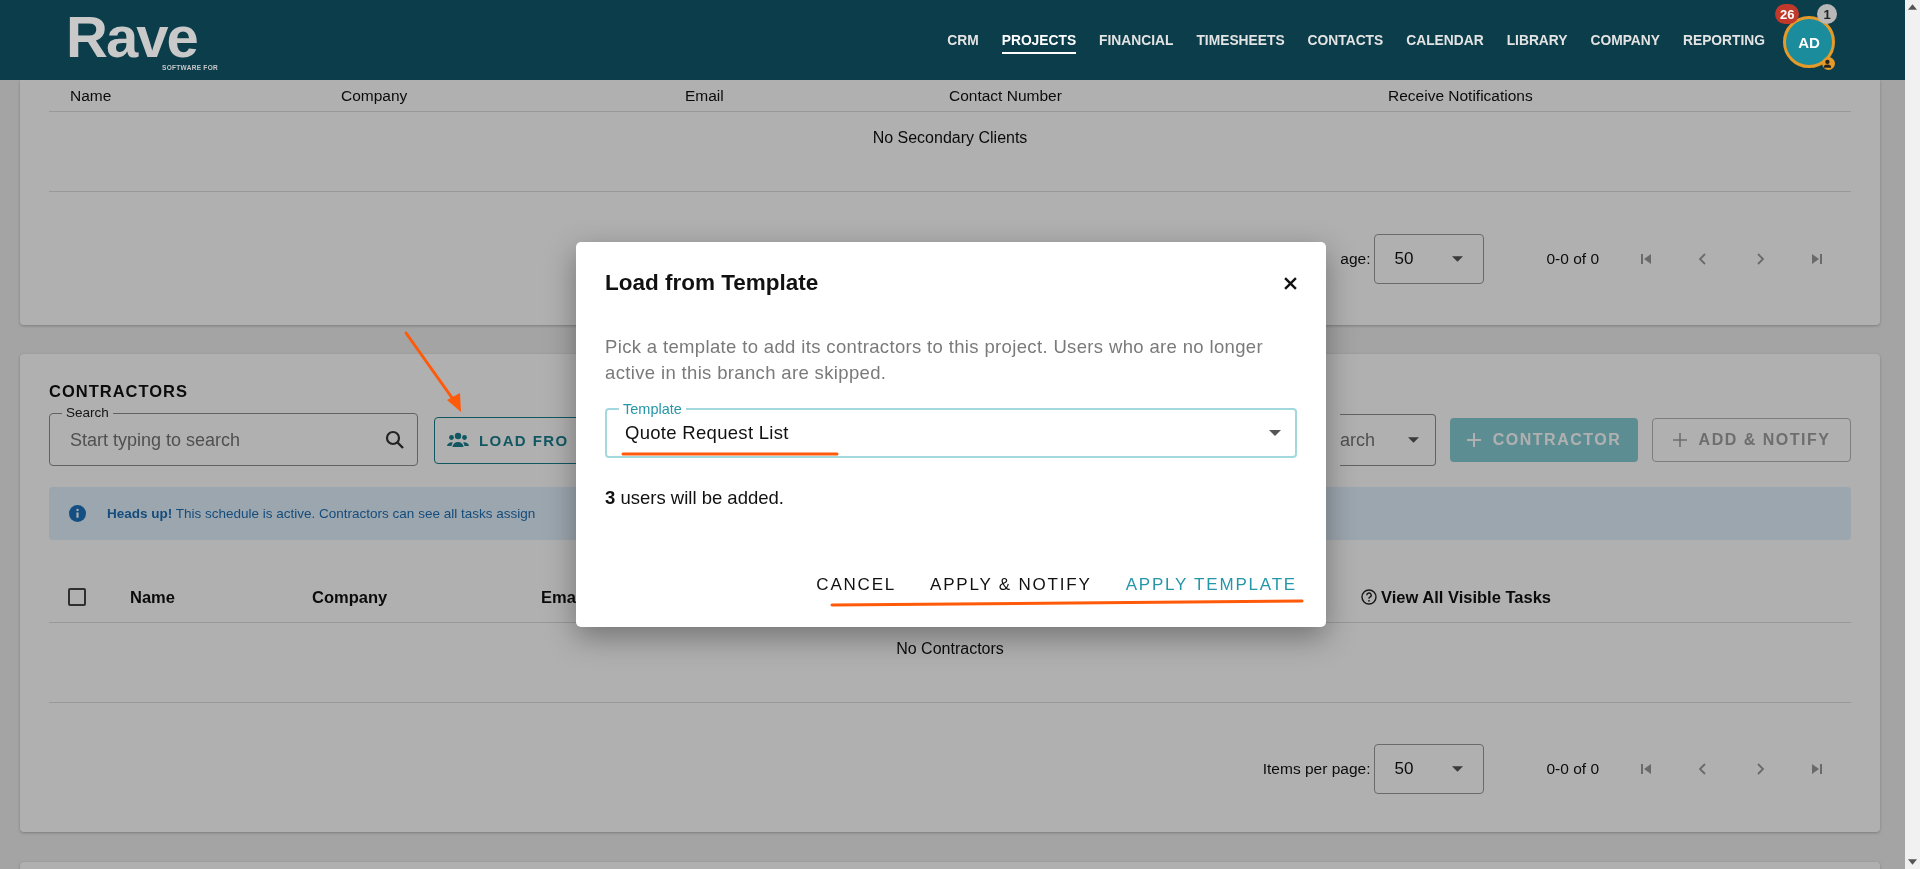  I want to click on users-added-summary: 3 users will be added., so click(695, 498).